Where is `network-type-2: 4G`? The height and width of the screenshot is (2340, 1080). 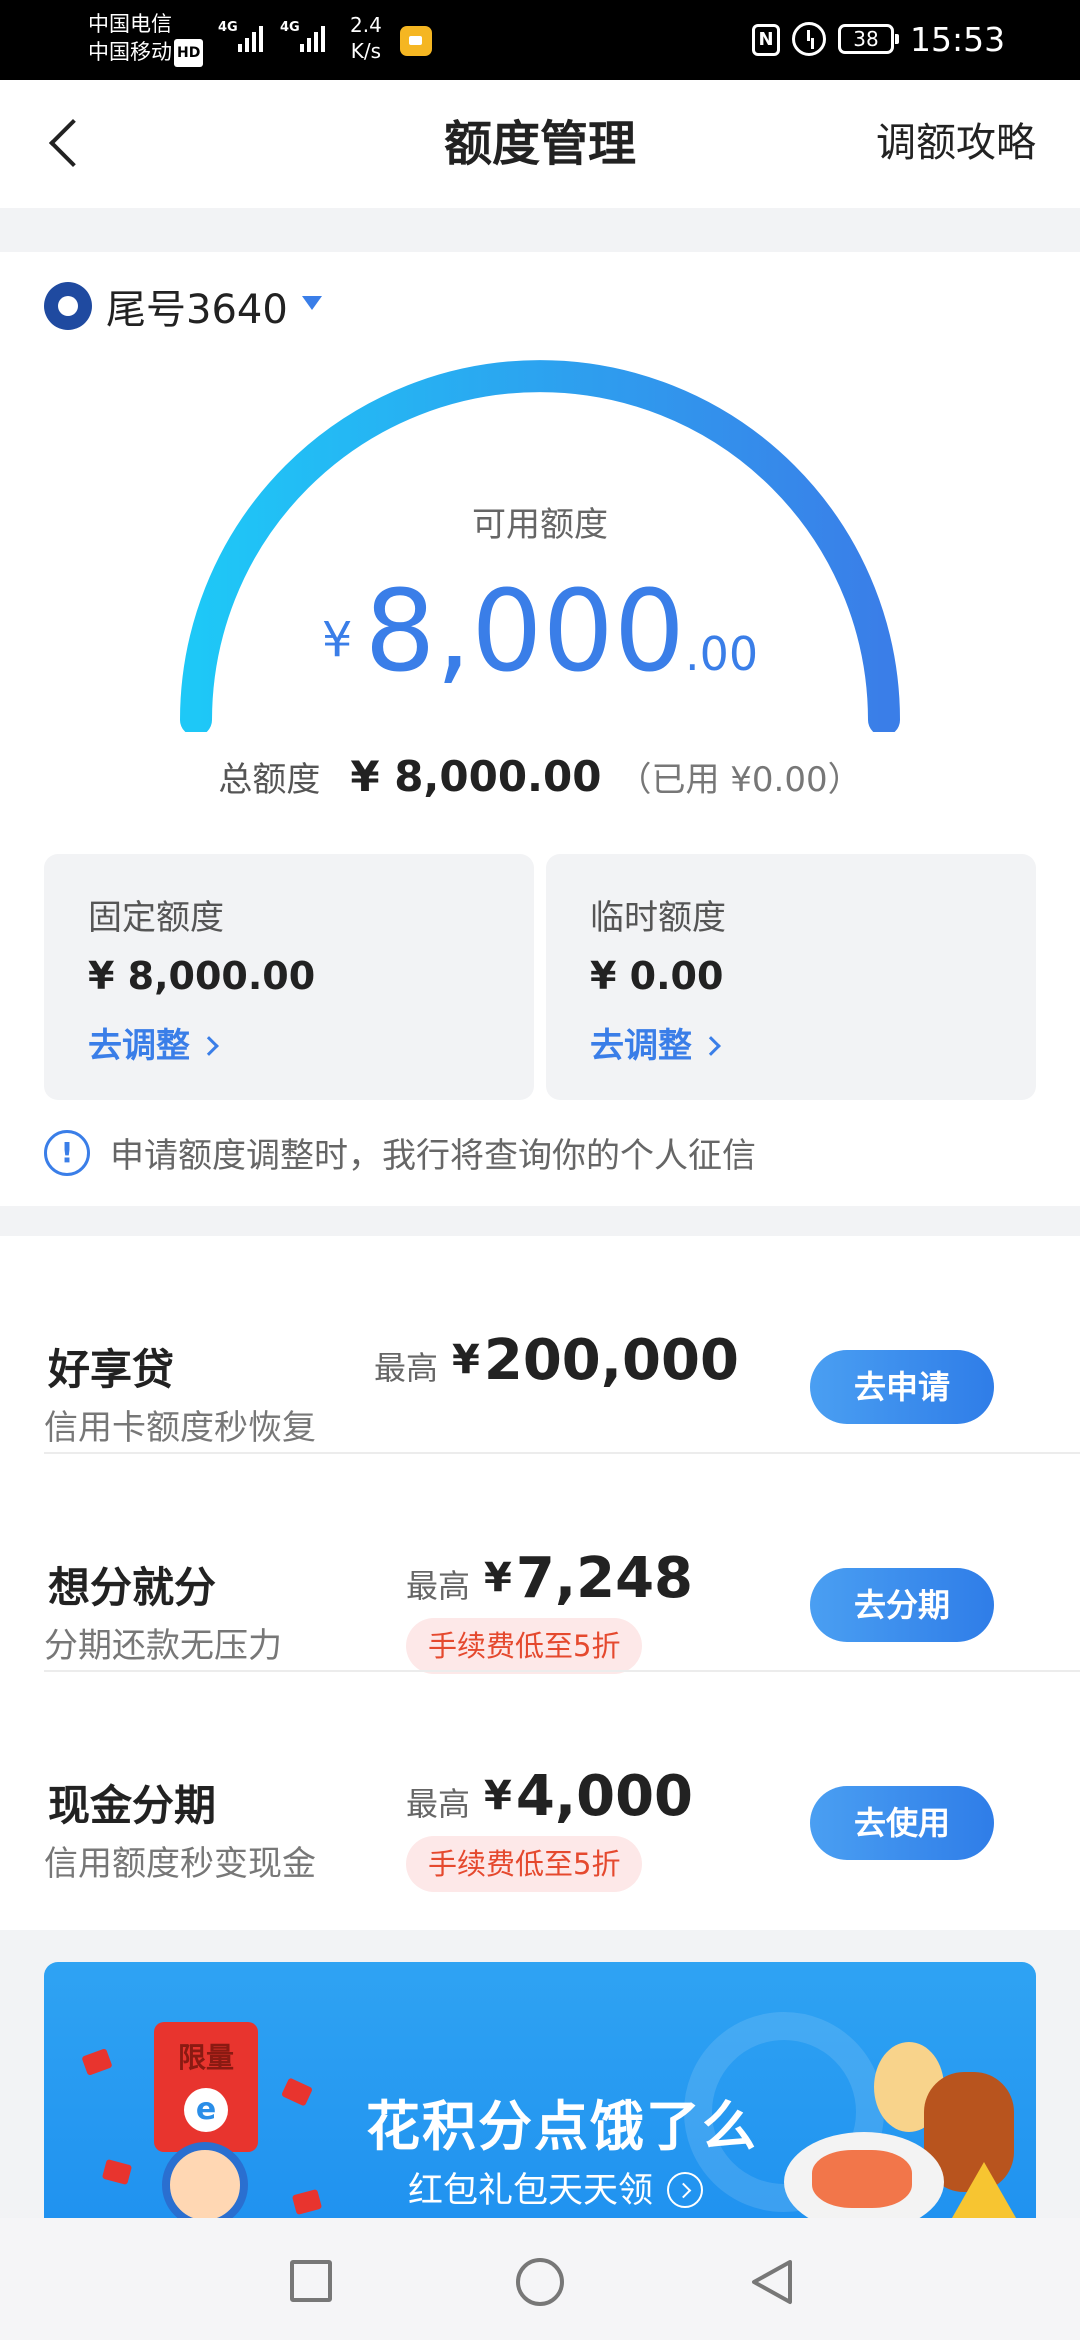 network-type-2: 4G is located at coordinates (290, 27).